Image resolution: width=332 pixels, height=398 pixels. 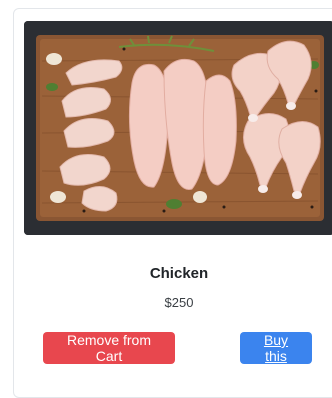 I want to click on product-price: $250, so click(x=179, y=302).